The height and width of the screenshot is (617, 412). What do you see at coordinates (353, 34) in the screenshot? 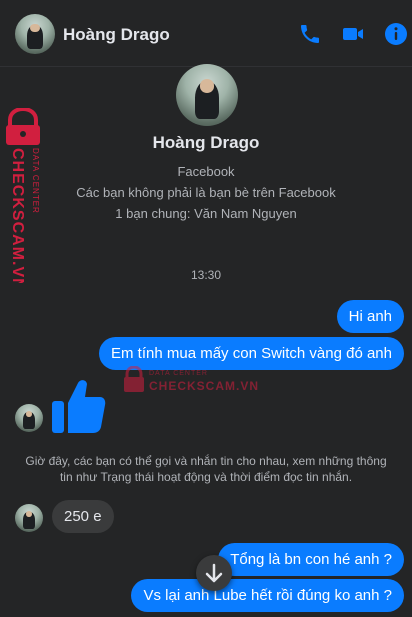
I see `video-camera-icon` at bounding box center [353, 34].